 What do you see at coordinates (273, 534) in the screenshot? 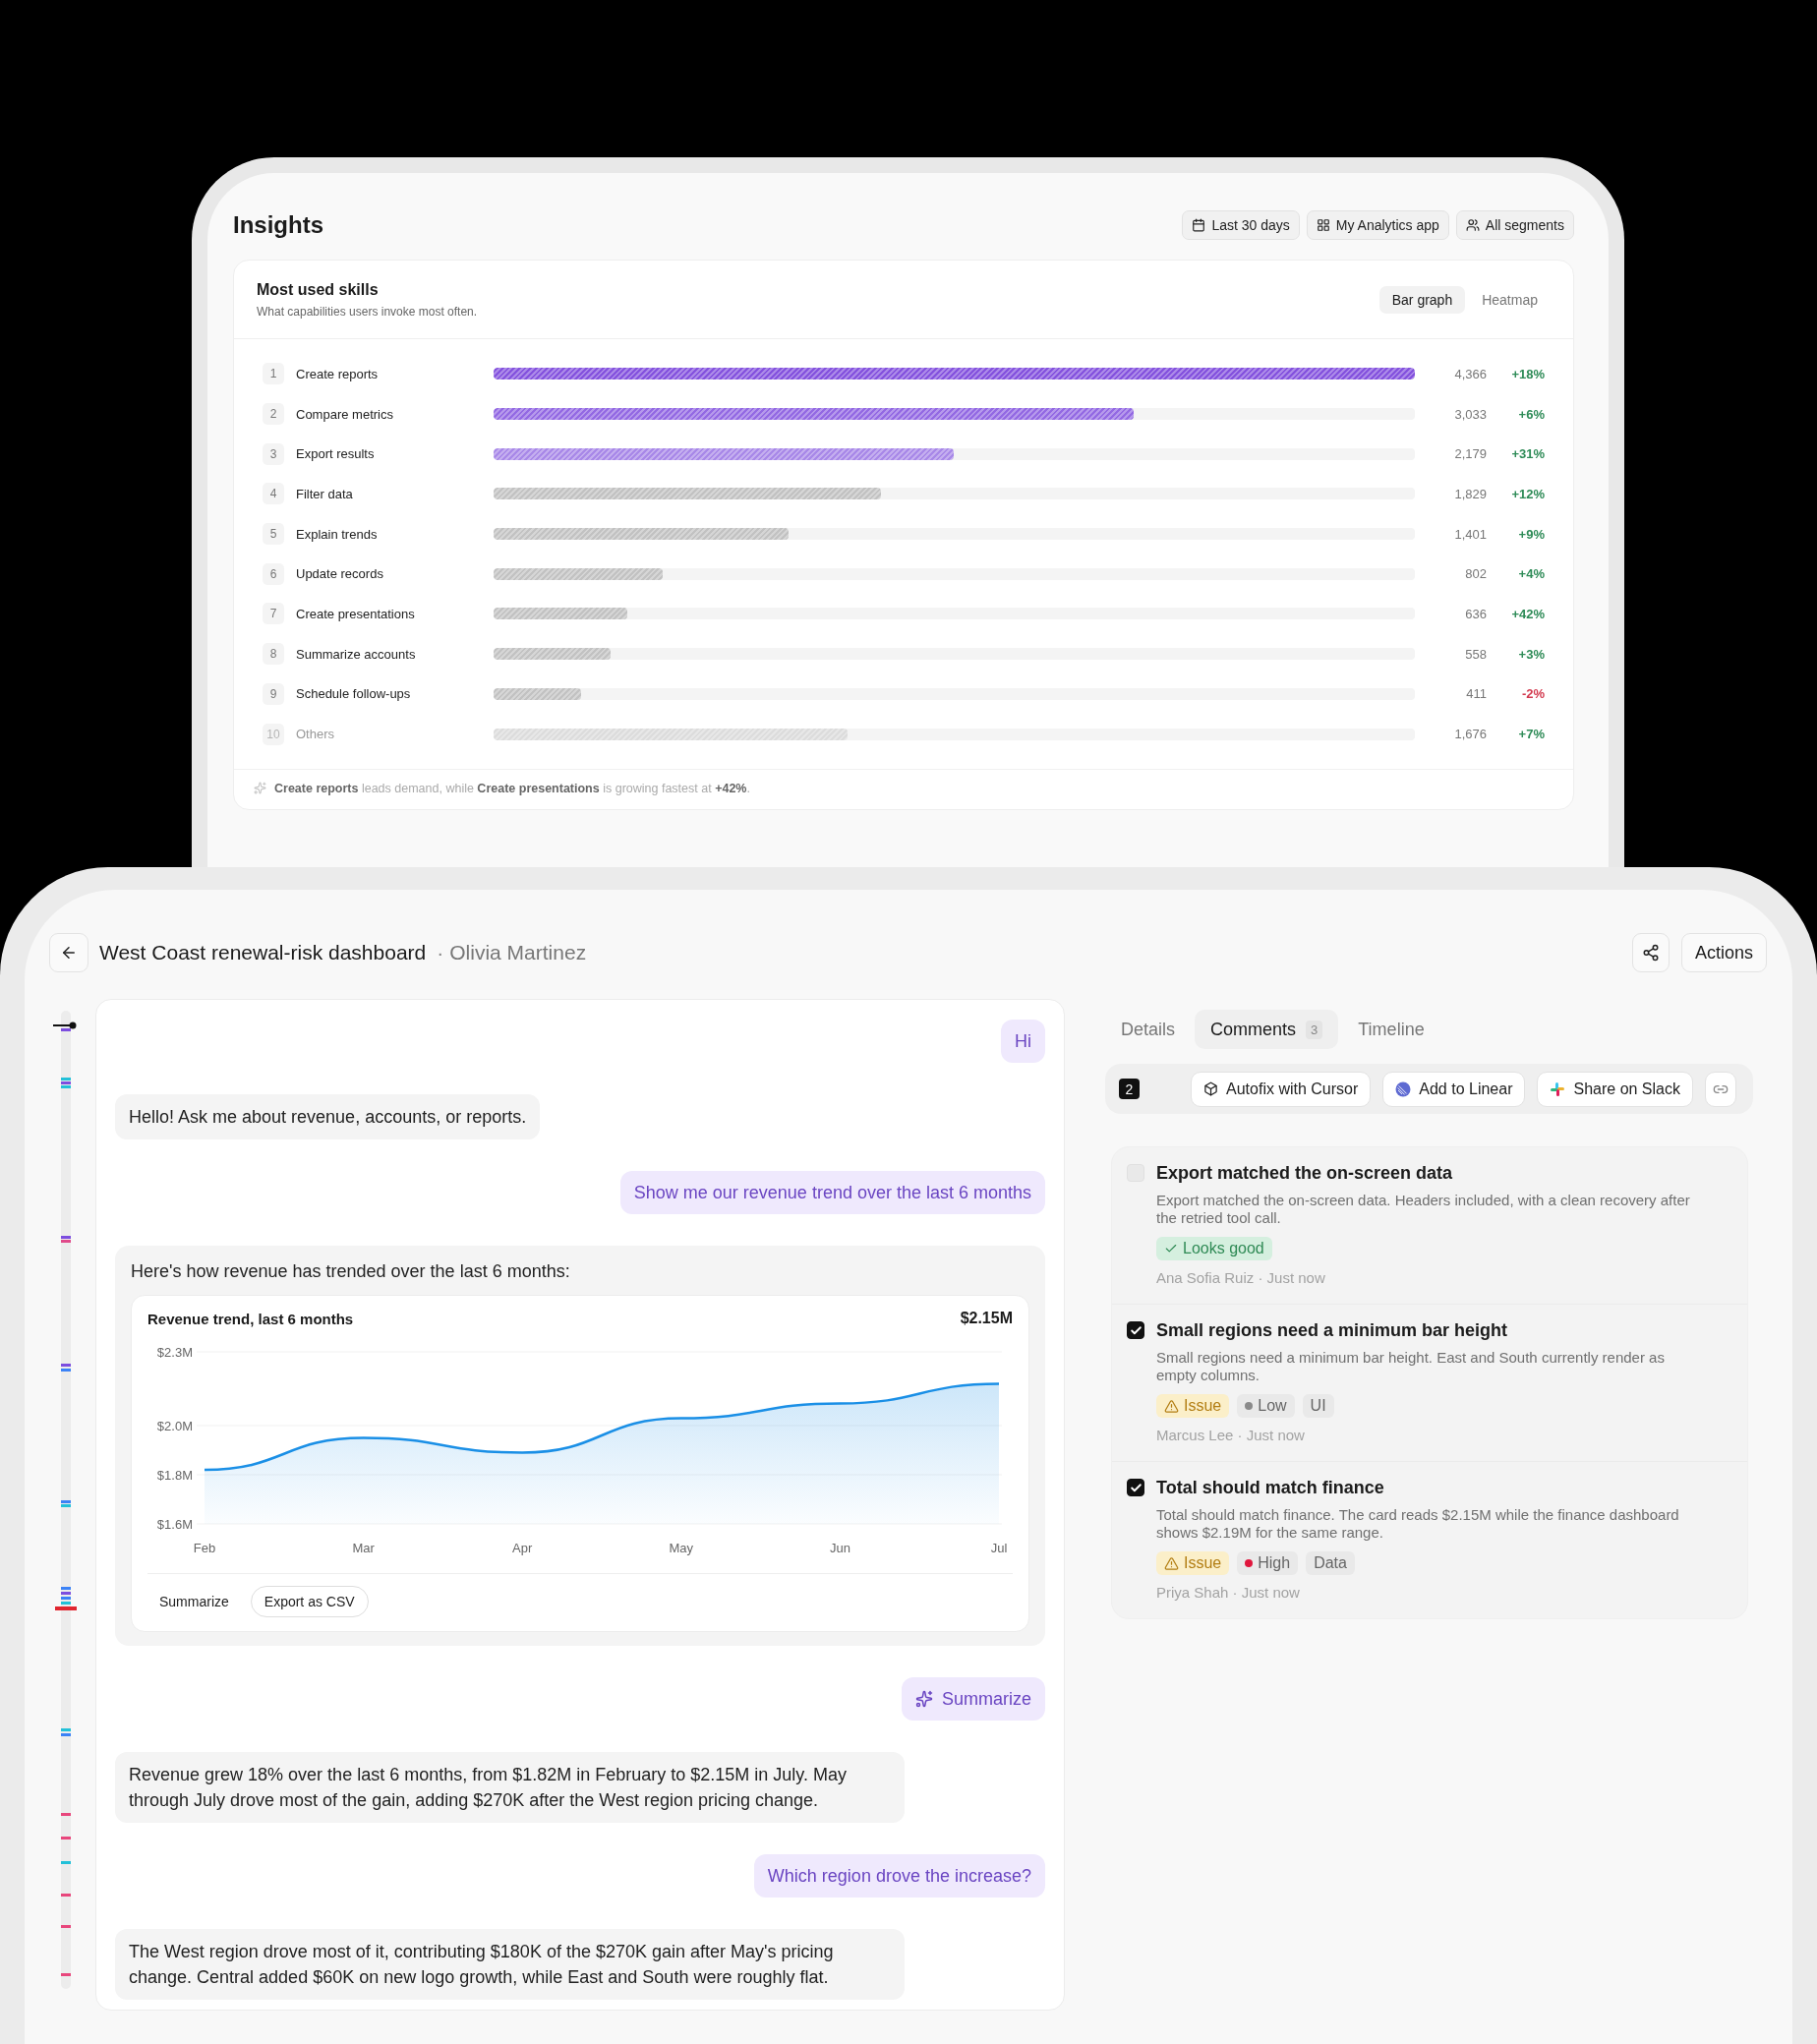
I see `rank-badge: 5` at bounding box center [273, 534].